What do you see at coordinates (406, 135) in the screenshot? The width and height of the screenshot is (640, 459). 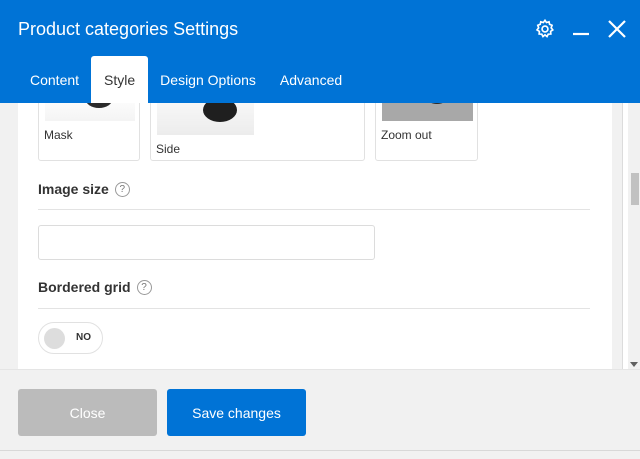 I see `style-option-label: Zoom out` at bounding box center [406, 135].